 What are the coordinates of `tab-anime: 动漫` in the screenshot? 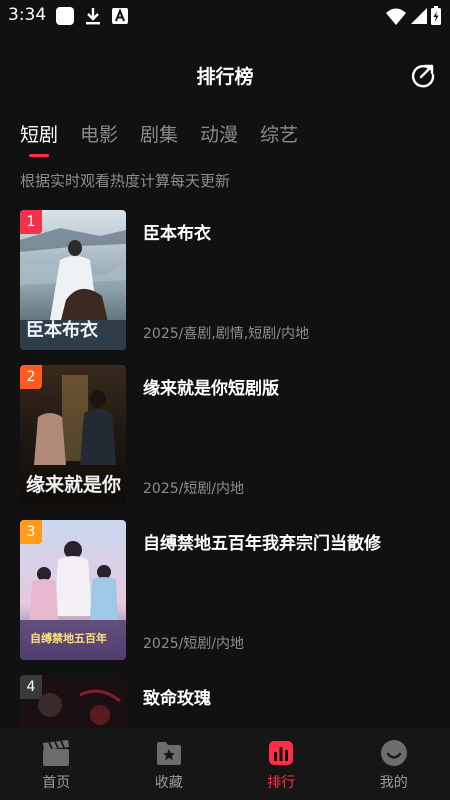 It's located at (219, 140).